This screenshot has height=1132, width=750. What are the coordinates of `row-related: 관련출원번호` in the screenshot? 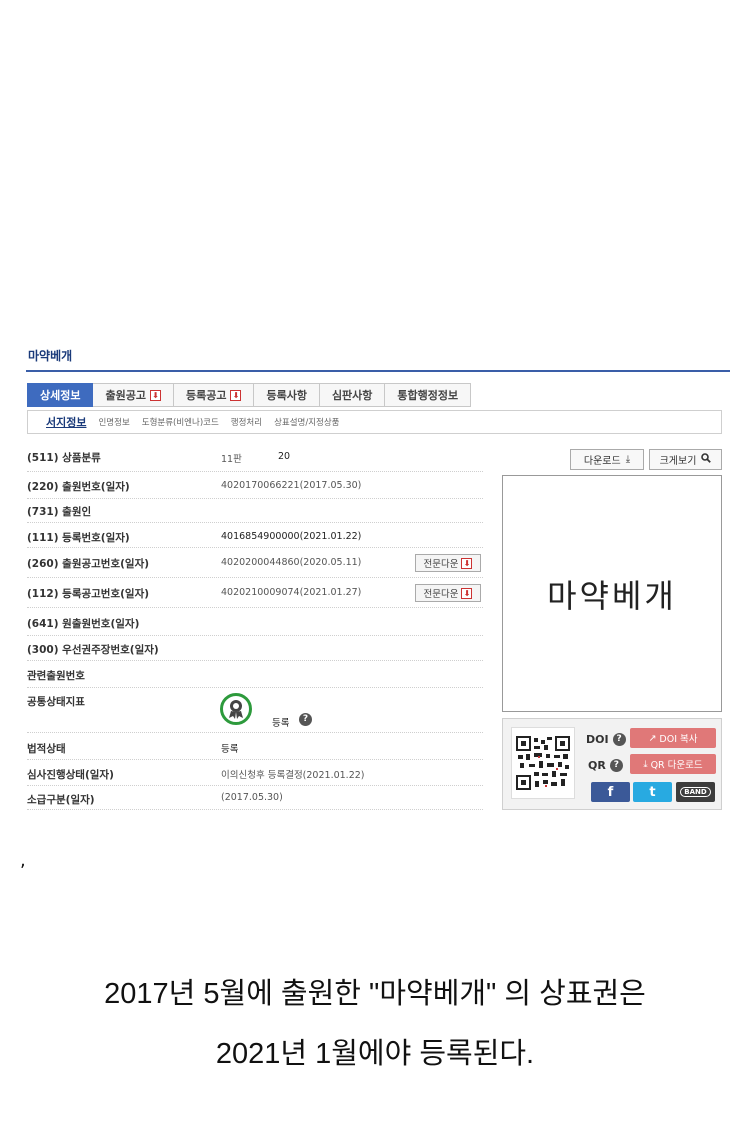 It's located at (255, 674).